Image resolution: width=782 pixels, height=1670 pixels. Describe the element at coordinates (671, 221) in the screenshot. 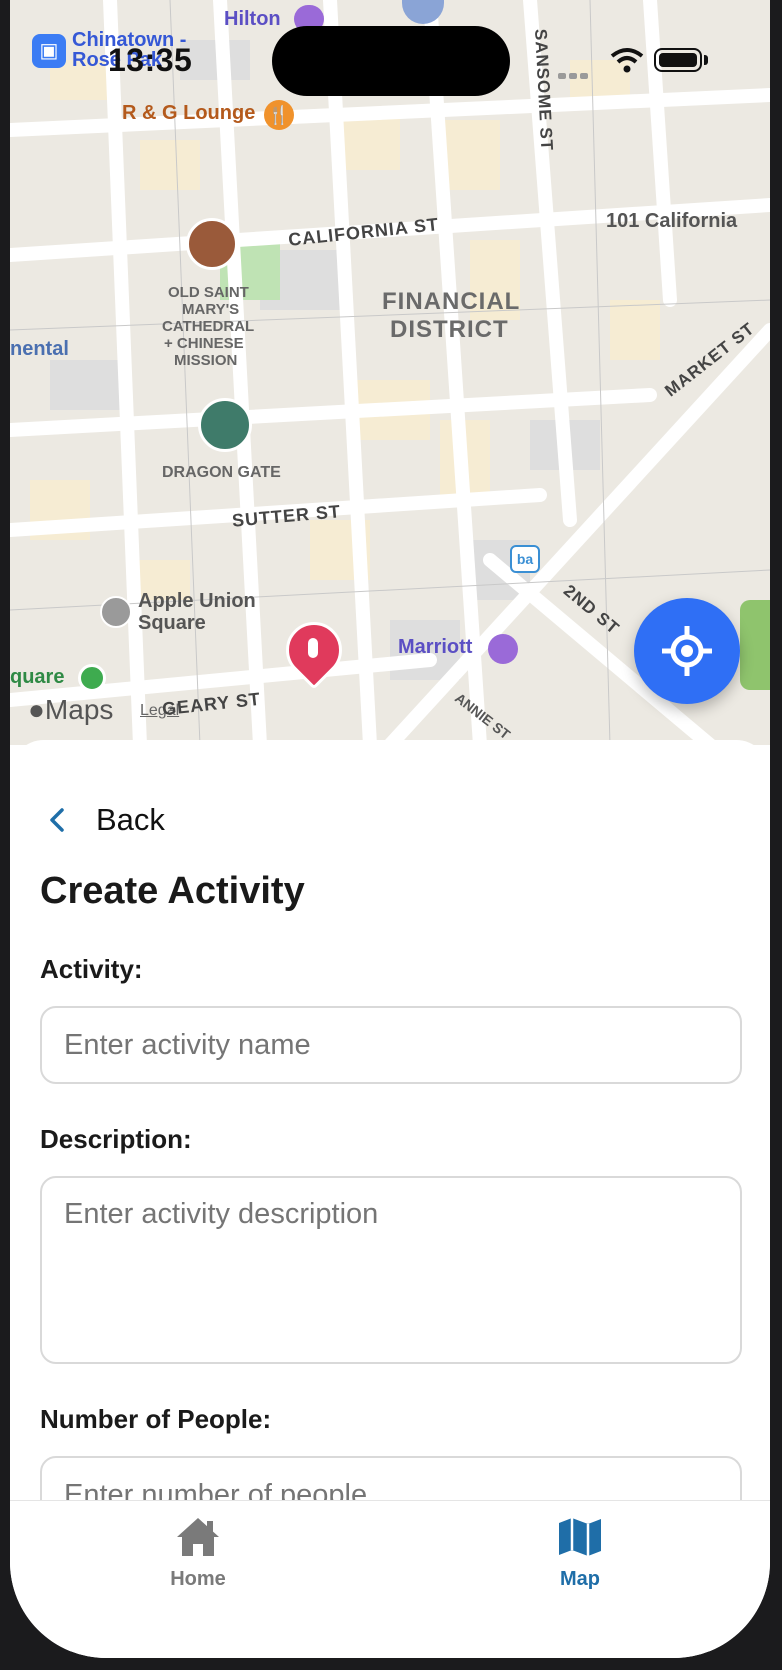

I see `map-label-101-california: 101 California` at that location.